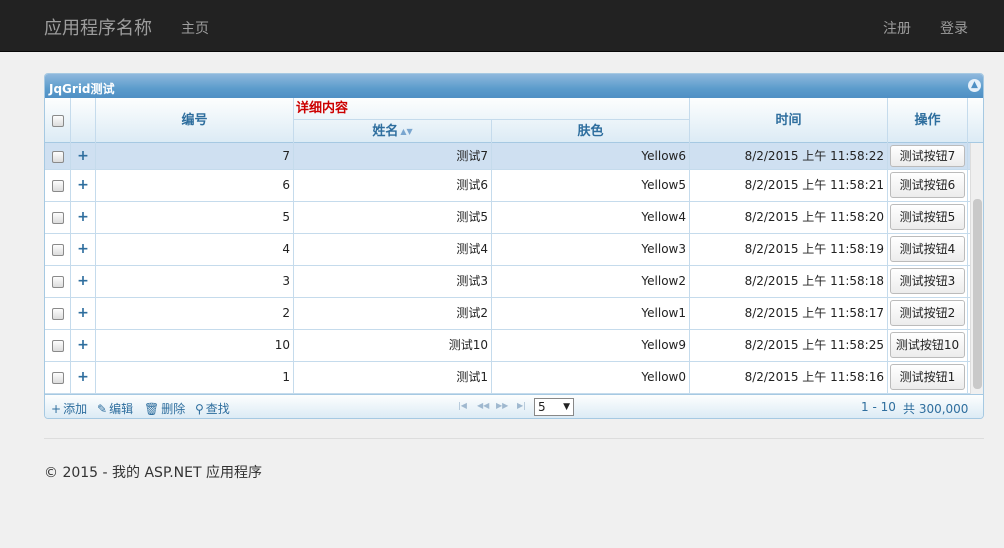 Image resolution: width=1004 pixels, height=548 pixels. I want to click on cell-id: 6, so click(195, 185).